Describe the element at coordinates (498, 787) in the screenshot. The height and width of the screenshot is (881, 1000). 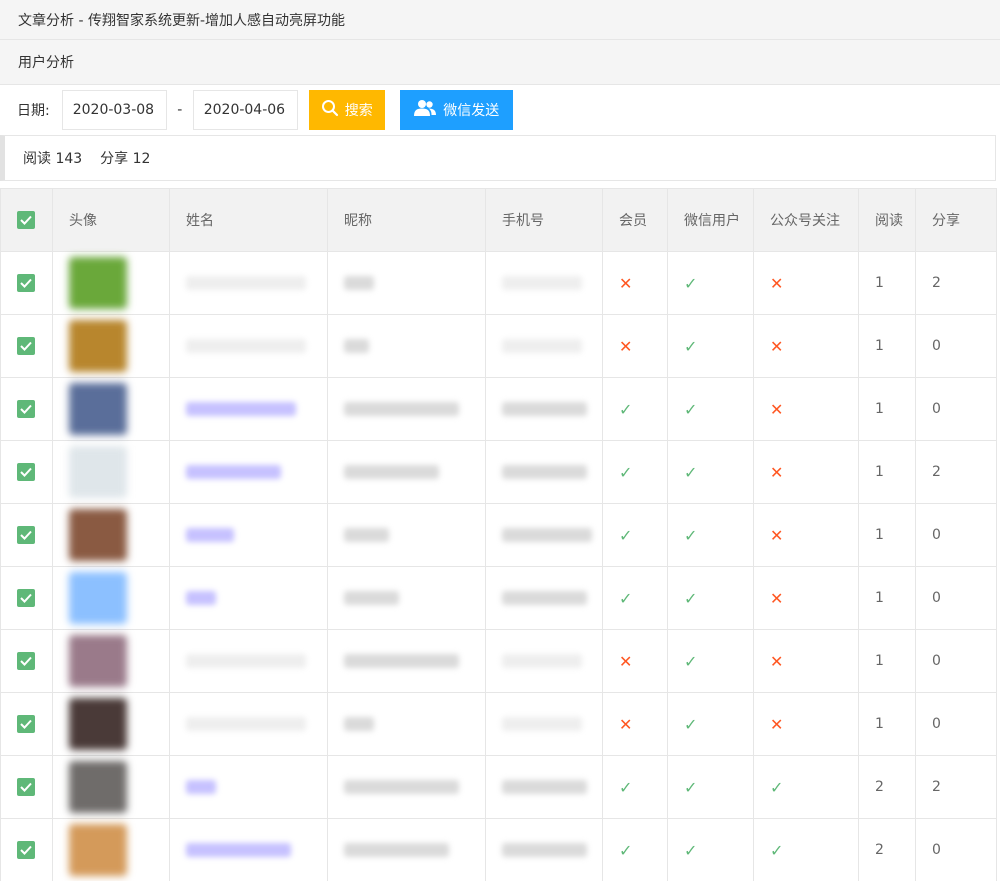
I see `table-row: ✓ ✓ ✓ 2 2` at that location.